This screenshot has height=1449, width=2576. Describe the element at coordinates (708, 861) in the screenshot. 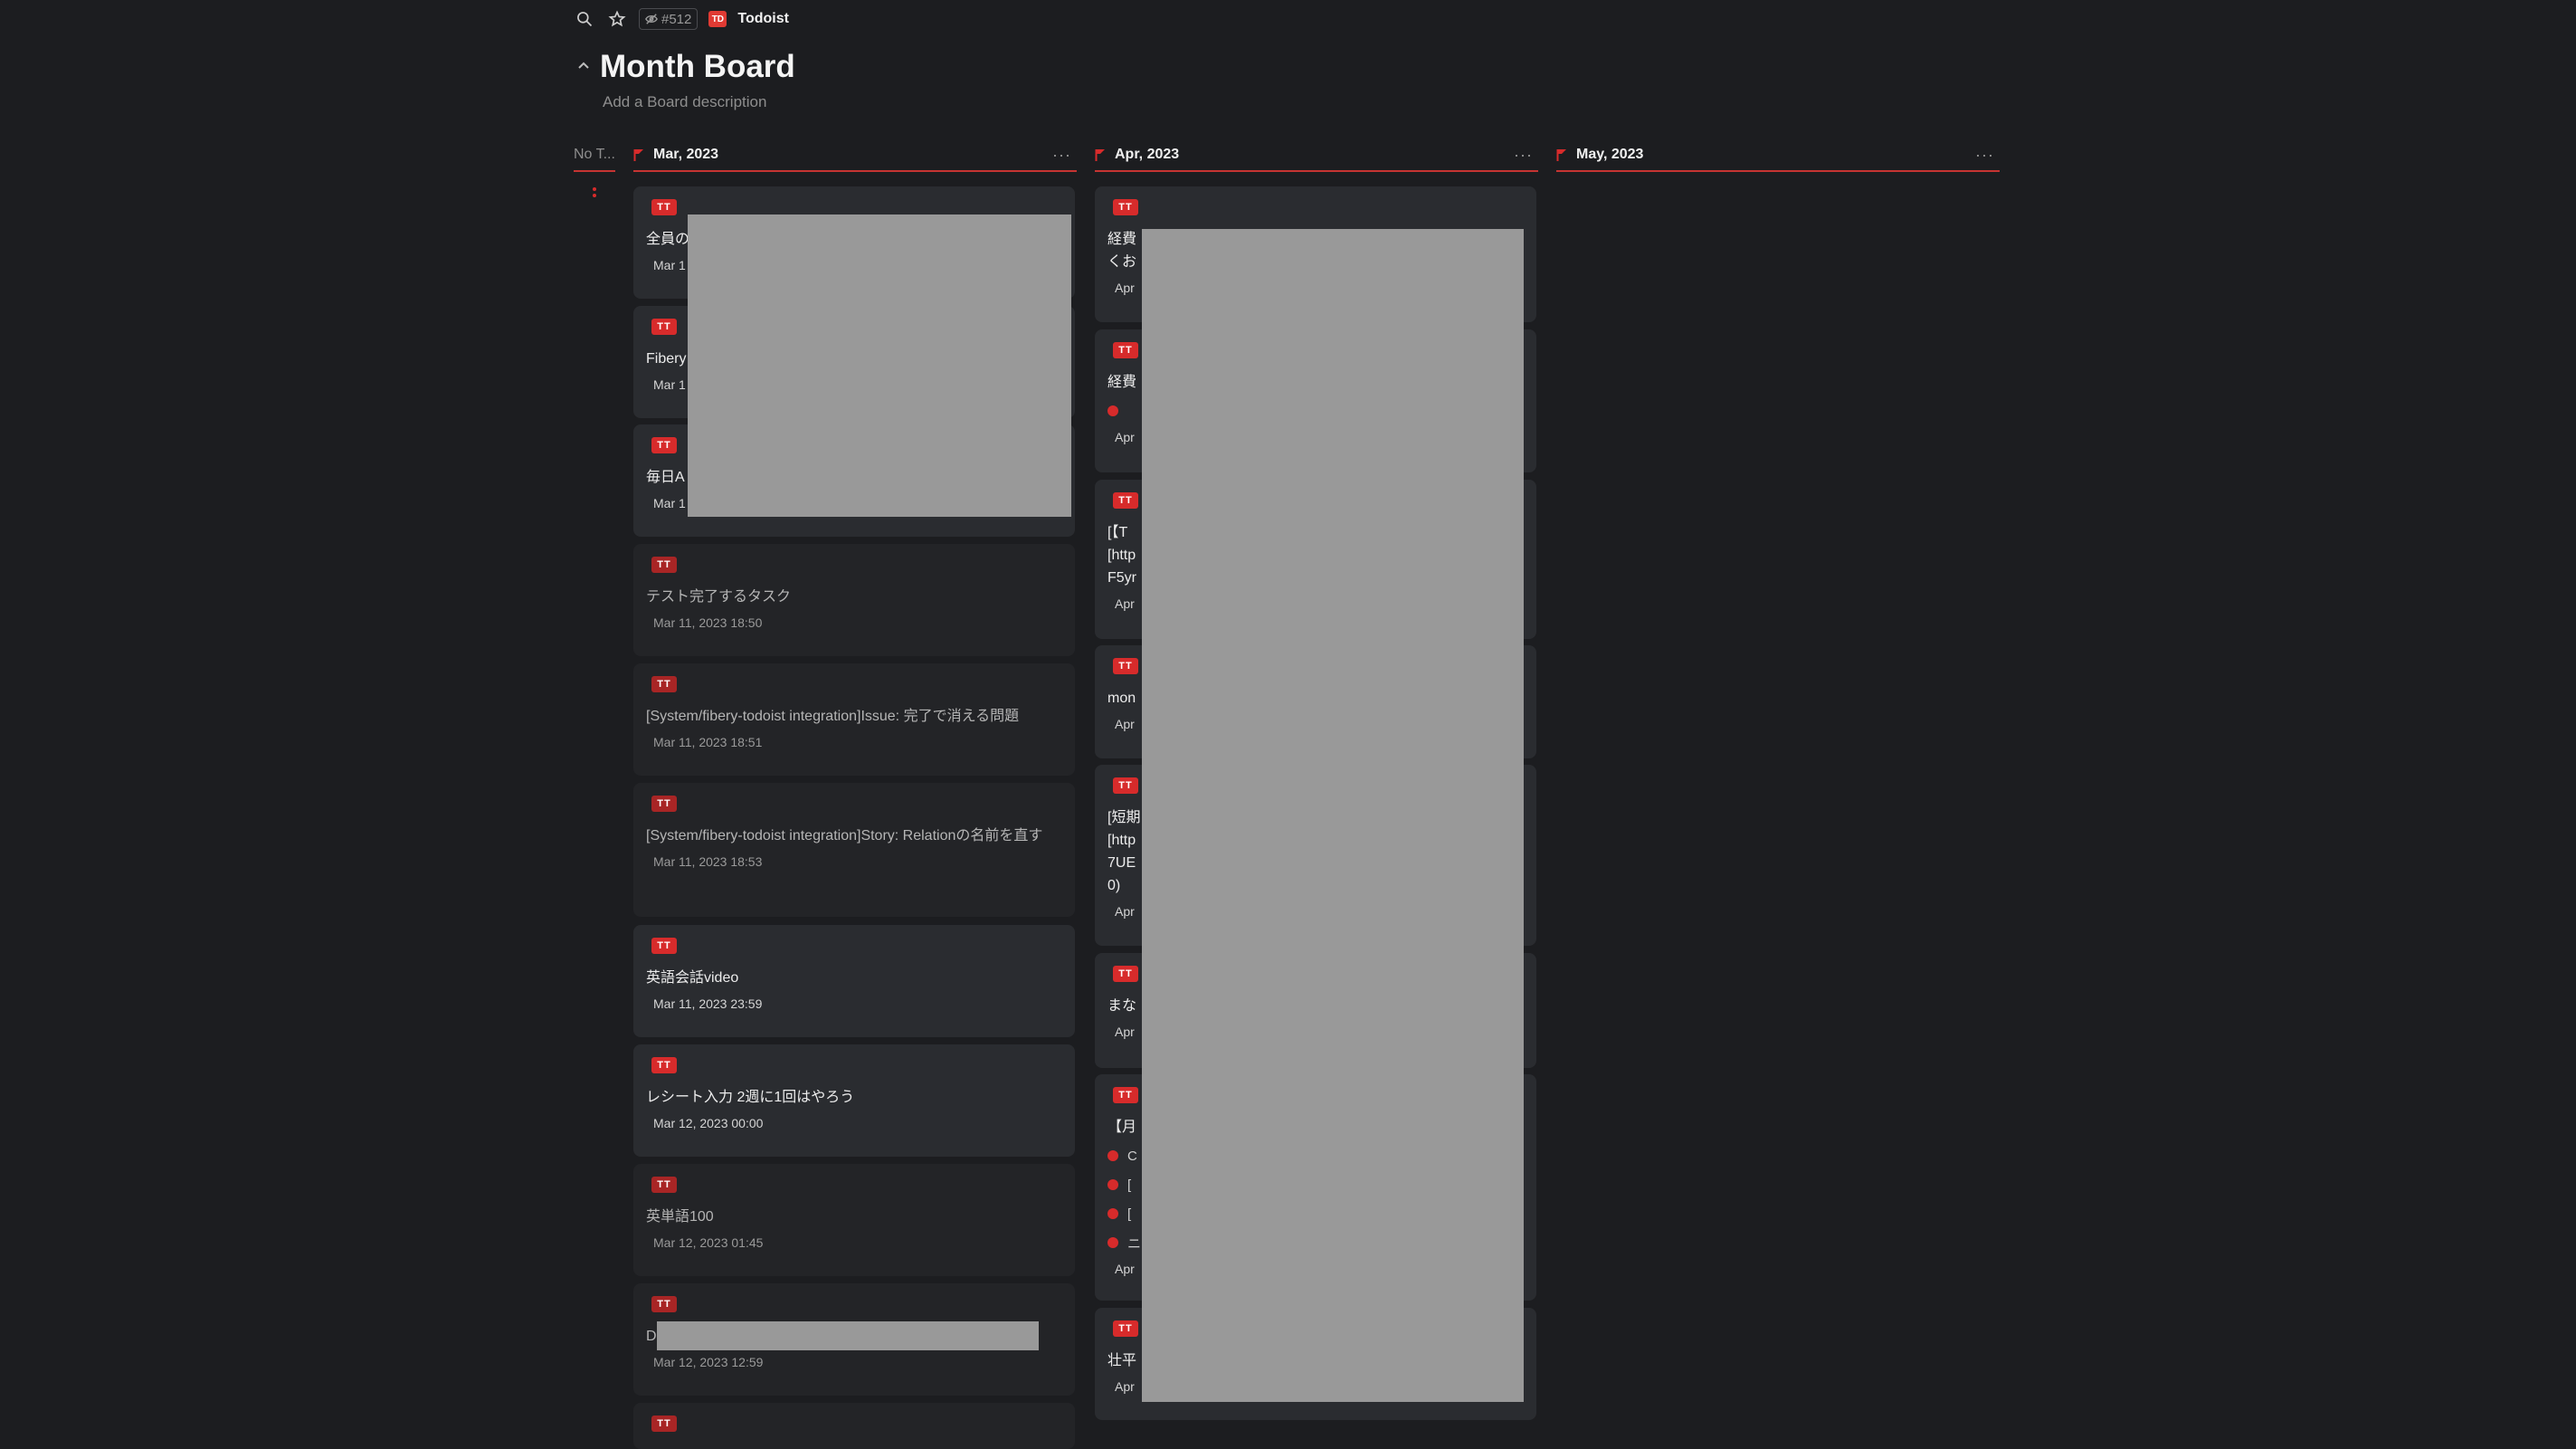

I see `card-date: Mar 11, 2023 18:53` at that location.